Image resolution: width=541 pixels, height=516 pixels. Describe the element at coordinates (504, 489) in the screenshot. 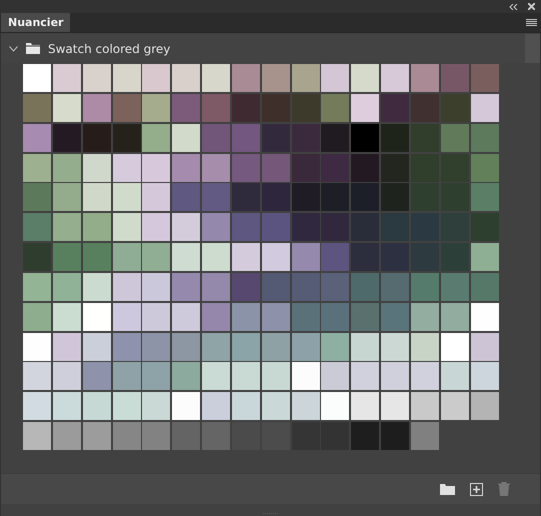

I see `trash-icon` at that location.